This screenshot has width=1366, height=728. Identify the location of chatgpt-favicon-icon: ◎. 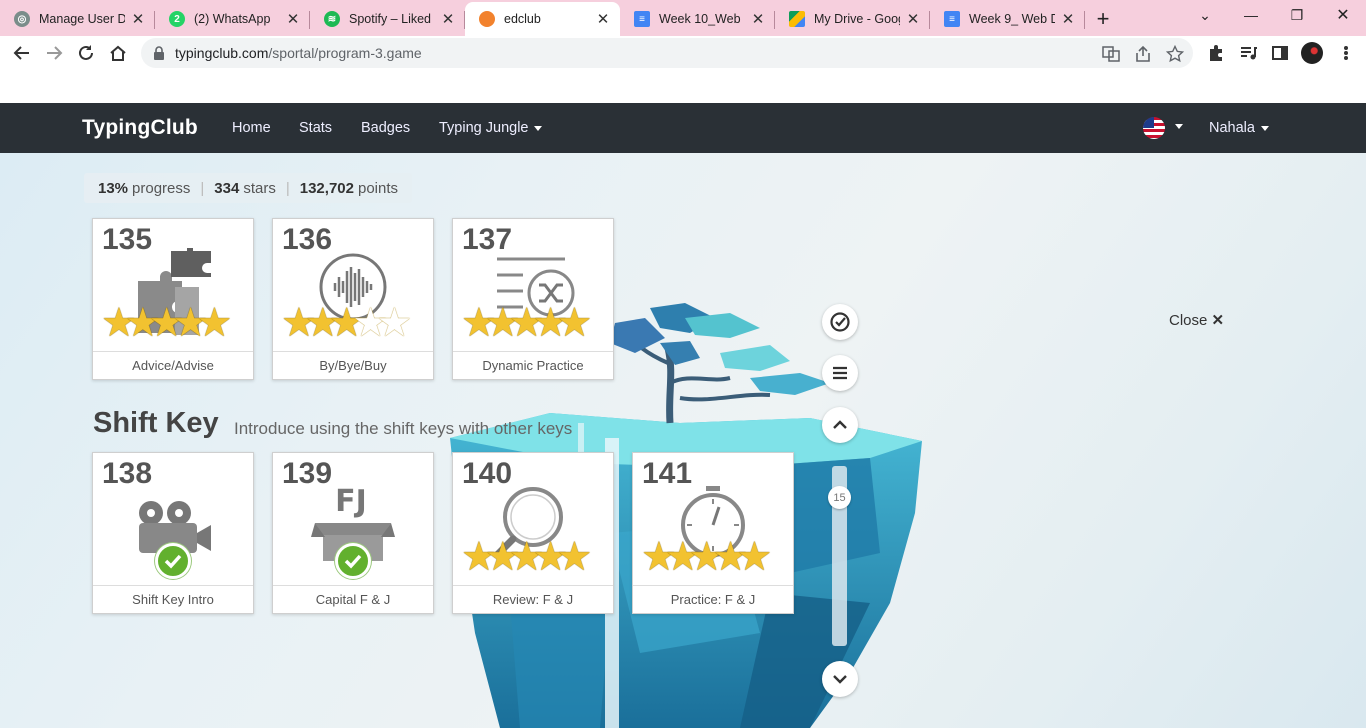
(22, 19).